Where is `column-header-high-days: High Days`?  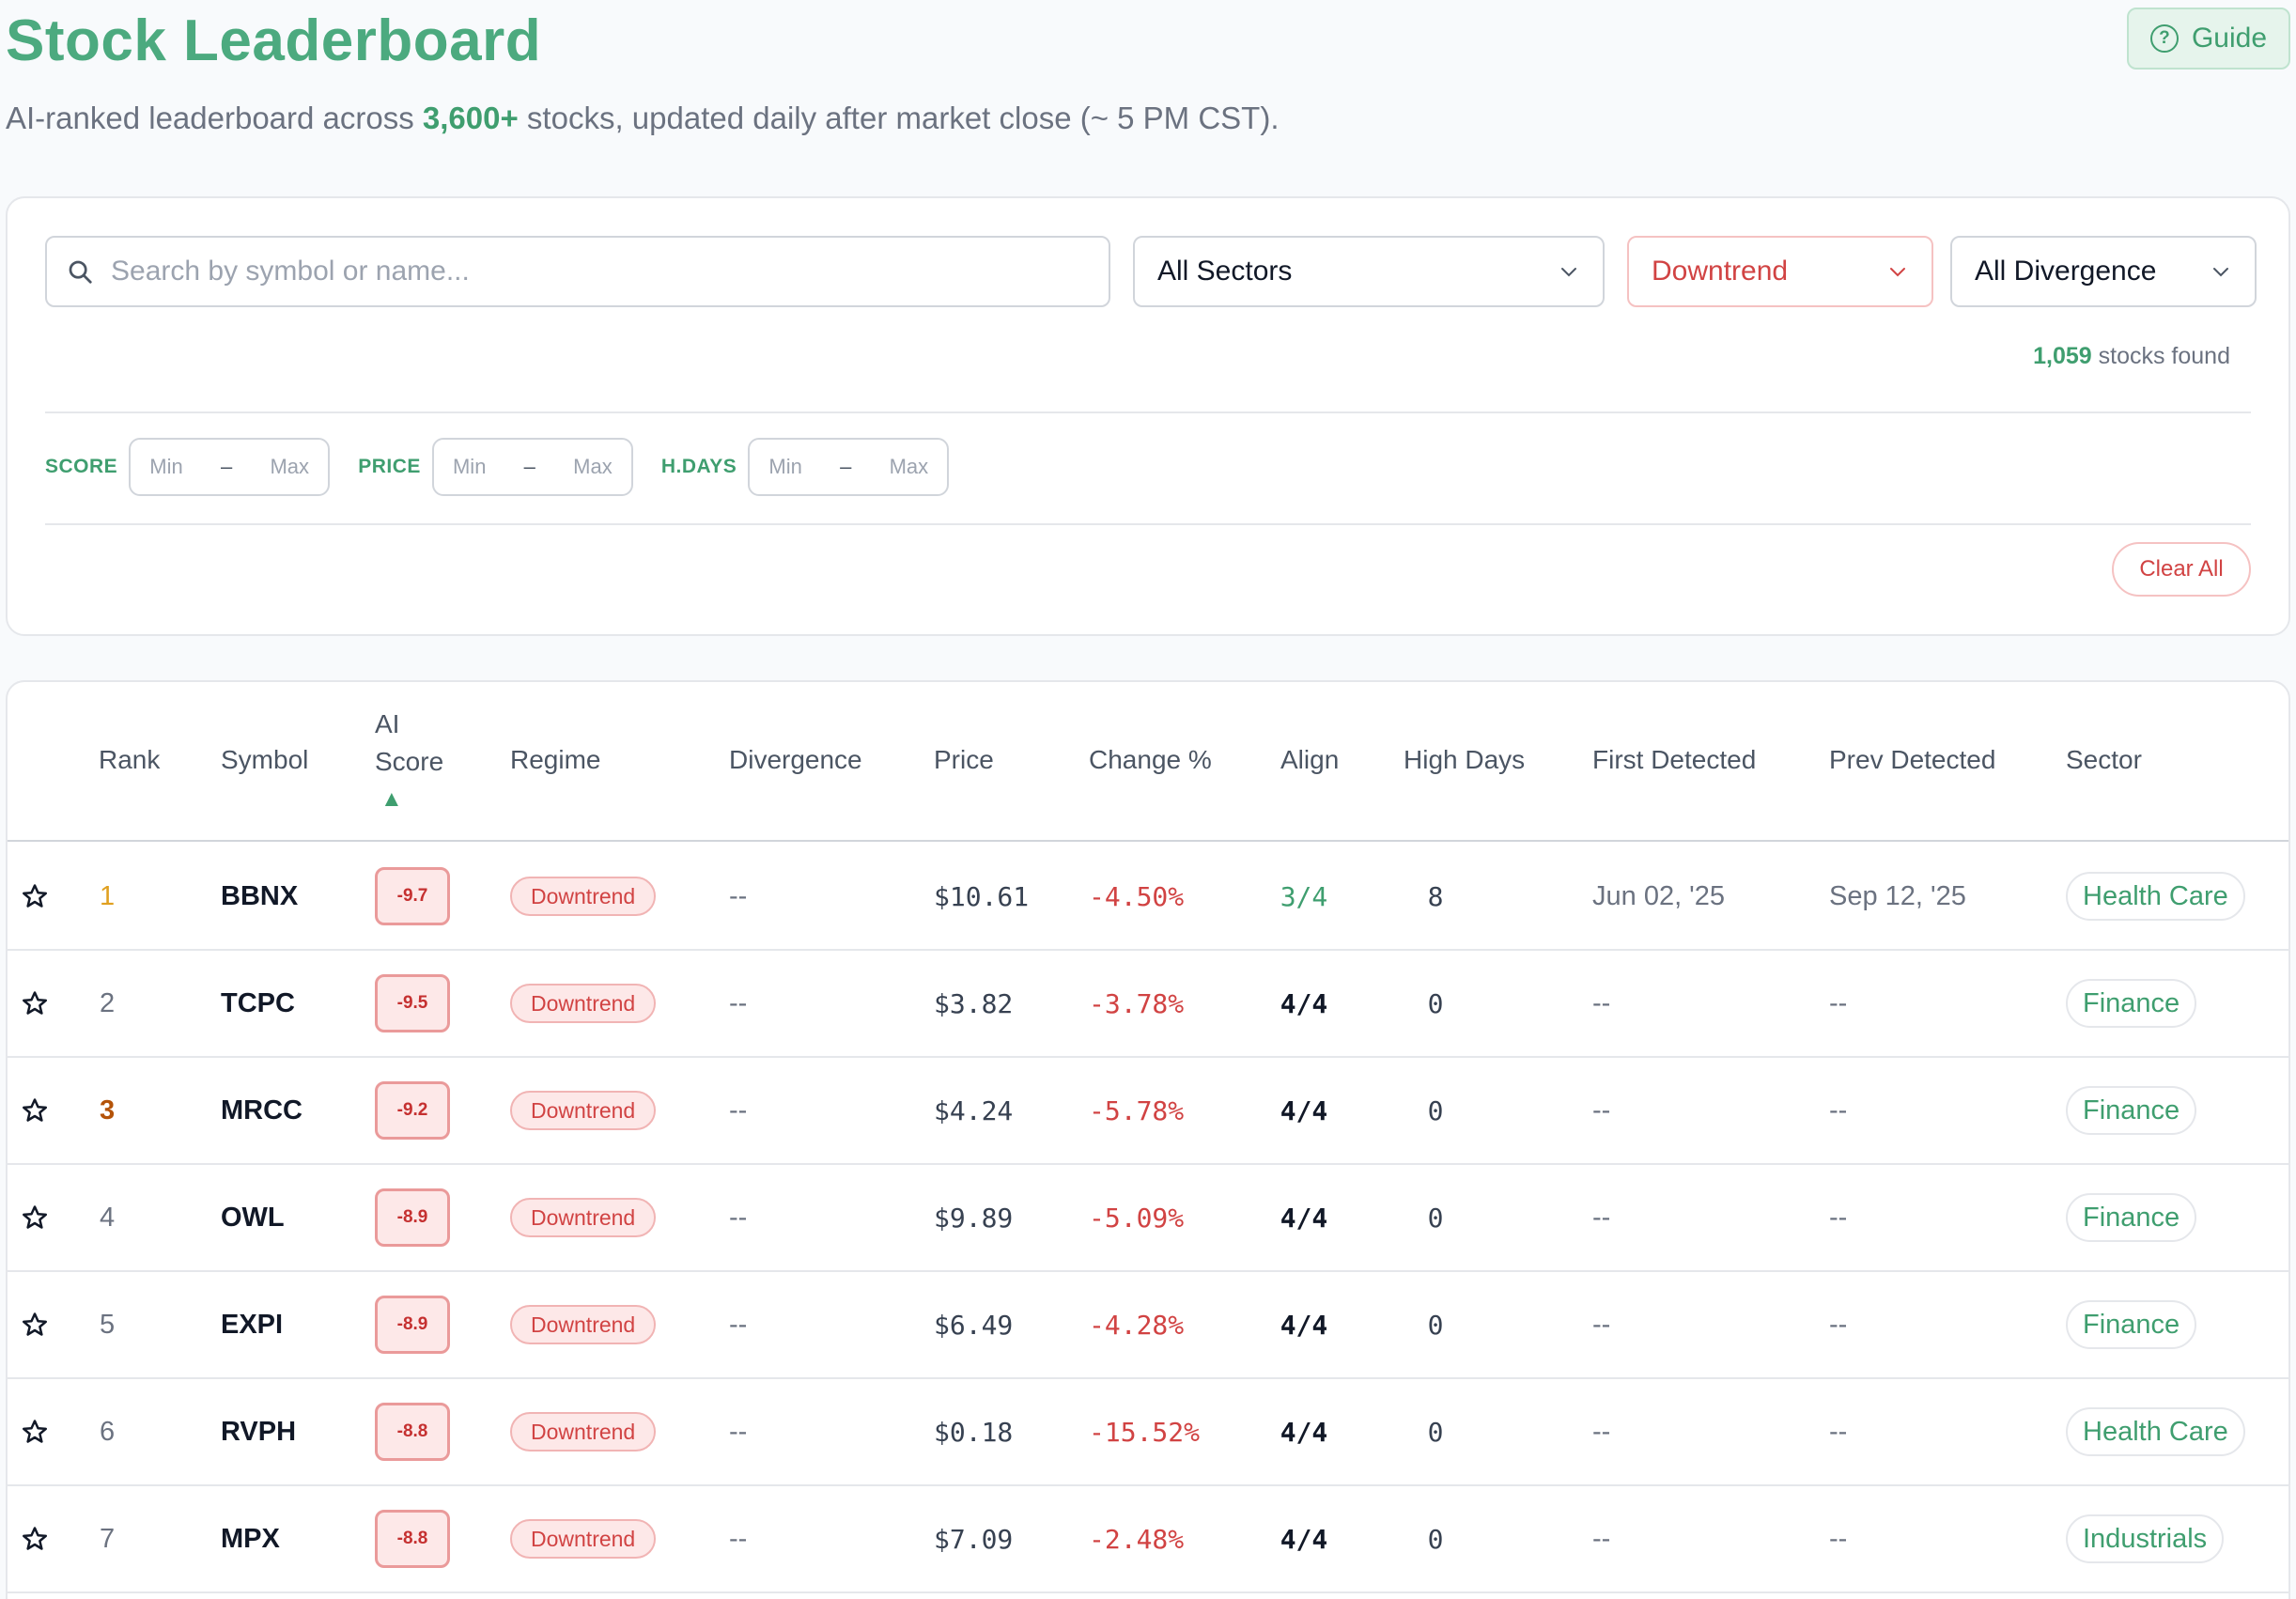
column-header-high-days: High Days is located at coordinates (1464, 760).